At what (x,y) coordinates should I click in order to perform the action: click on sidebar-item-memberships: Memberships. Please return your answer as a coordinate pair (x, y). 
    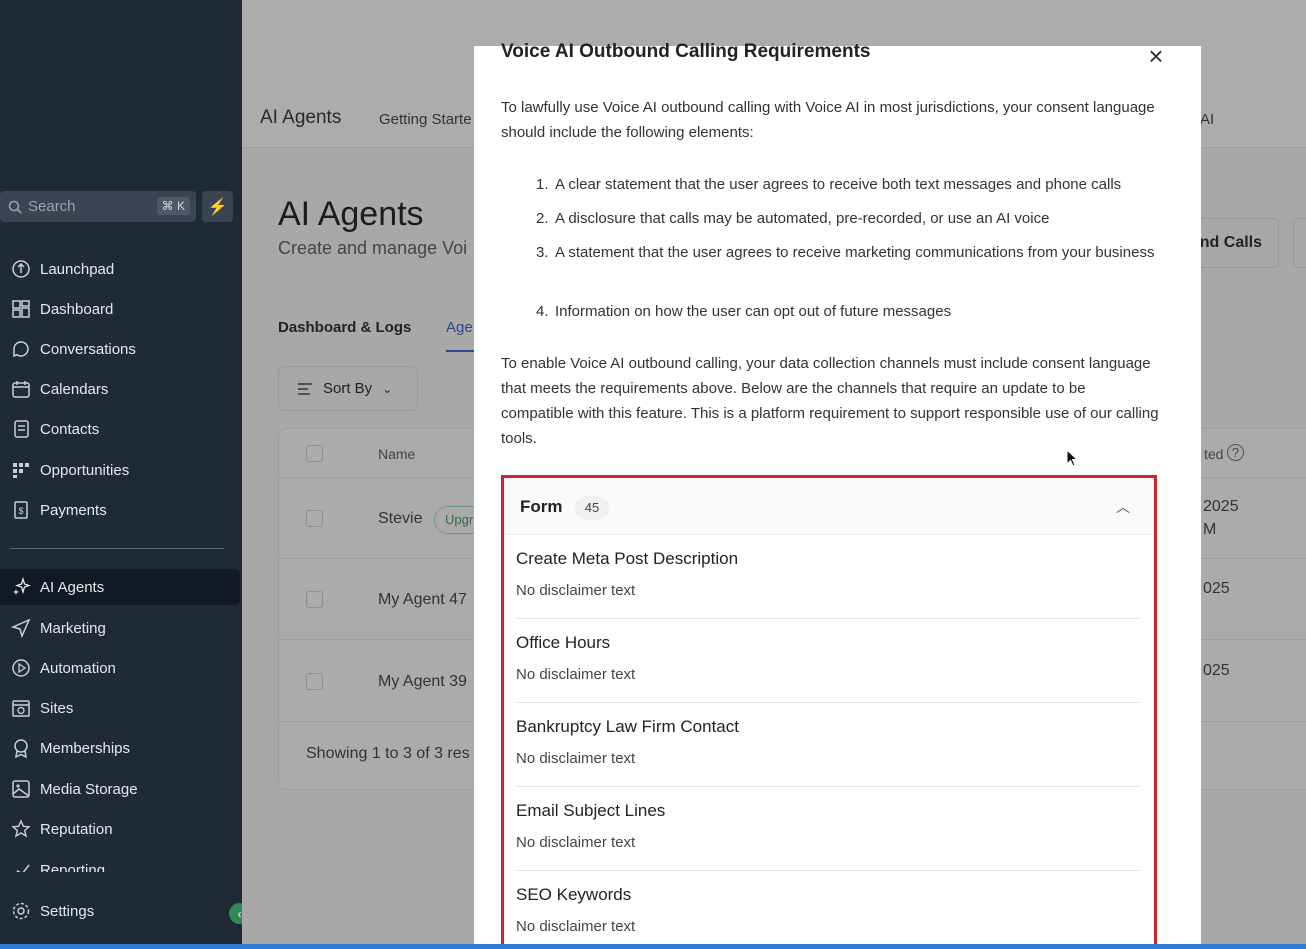
    Looking at the image, I should click on (120, 748).